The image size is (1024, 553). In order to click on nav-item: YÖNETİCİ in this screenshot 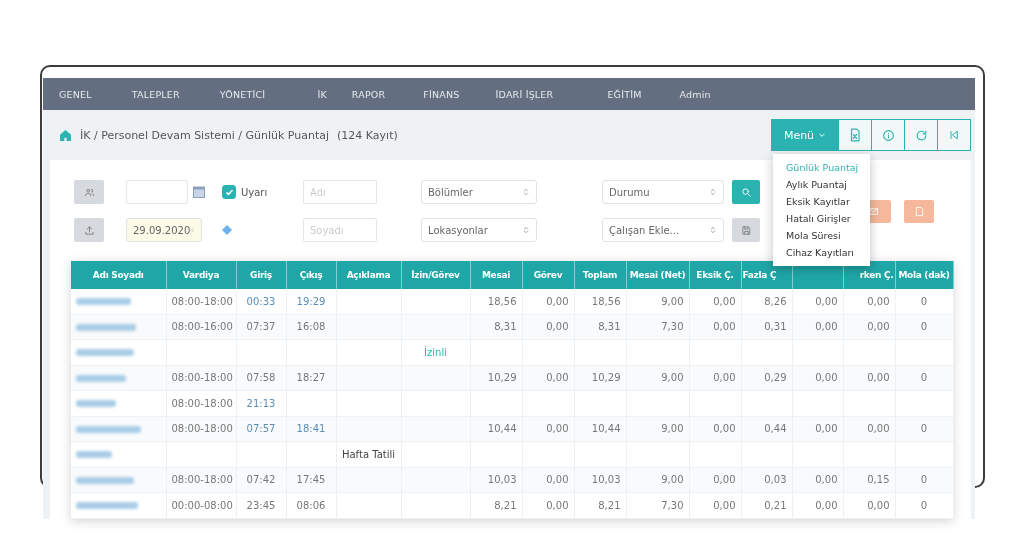, I will do `click(242, 94)`.